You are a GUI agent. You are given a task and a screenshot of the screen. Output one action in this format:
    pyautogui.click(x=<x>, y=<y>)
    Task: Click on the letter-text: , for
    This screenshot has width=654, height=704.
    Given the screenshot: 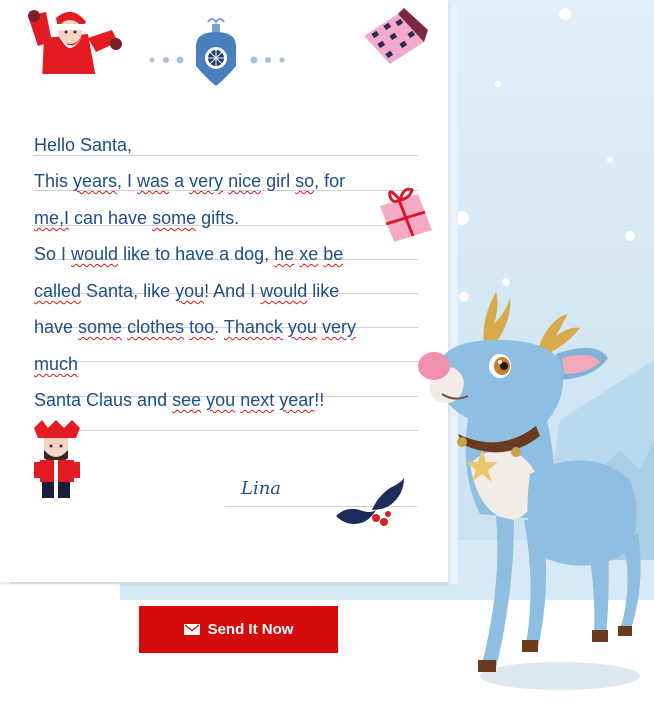 What is the action you would take?
    pyautogui.click(x=330, y=181)
    